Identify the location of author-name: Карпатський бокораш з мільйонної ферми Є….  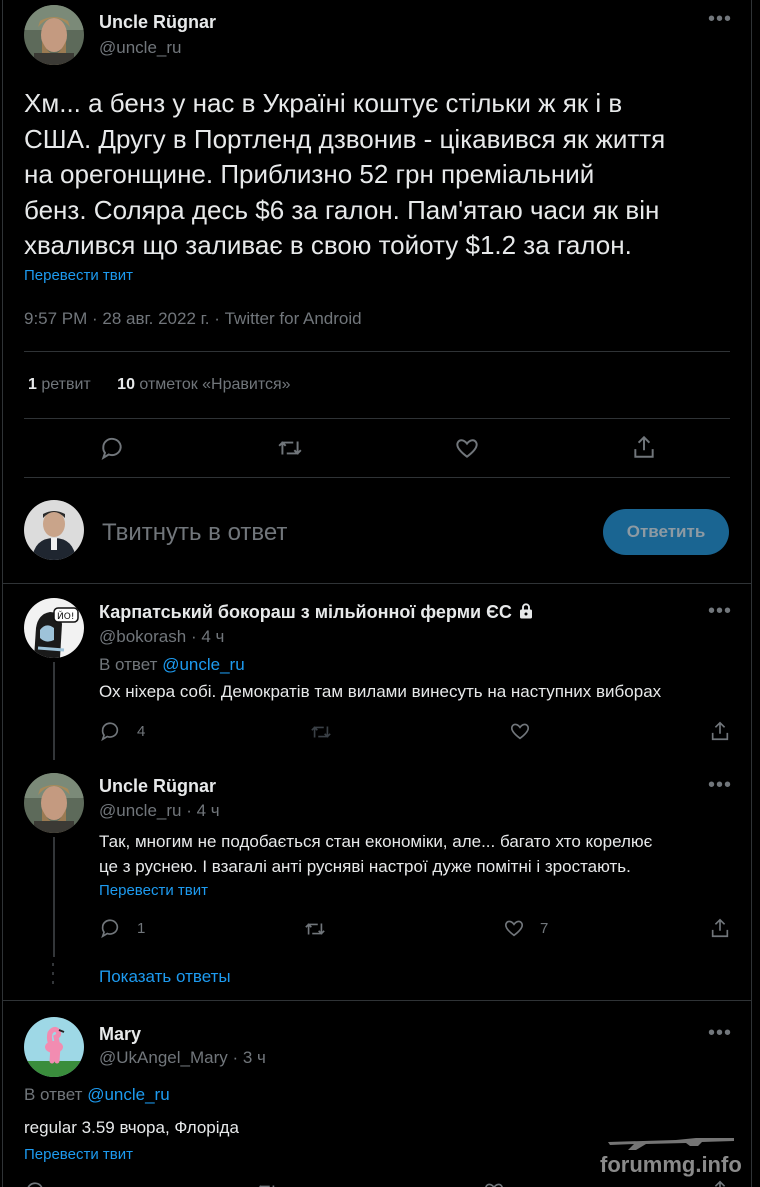
(317, 612).